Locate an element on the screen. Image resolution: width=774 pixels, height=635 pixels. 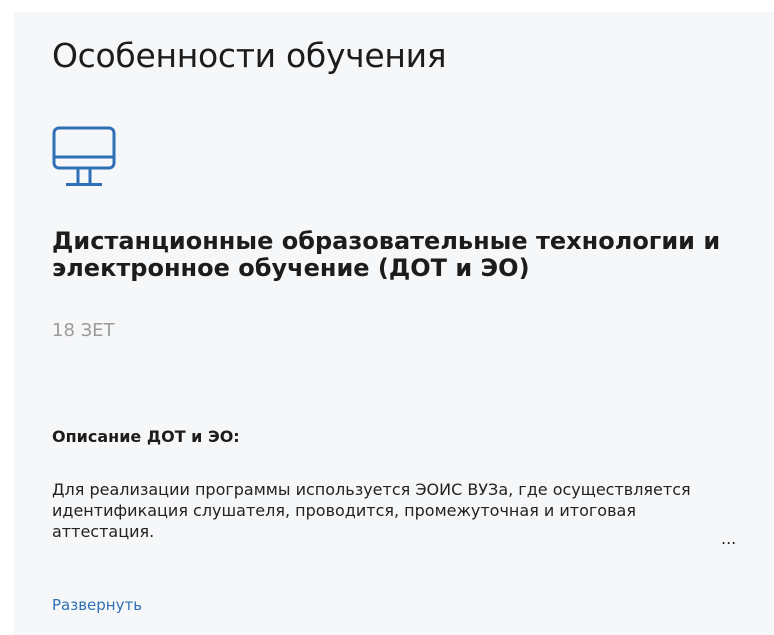
monitor-icon is located at coordinates (84, 156).